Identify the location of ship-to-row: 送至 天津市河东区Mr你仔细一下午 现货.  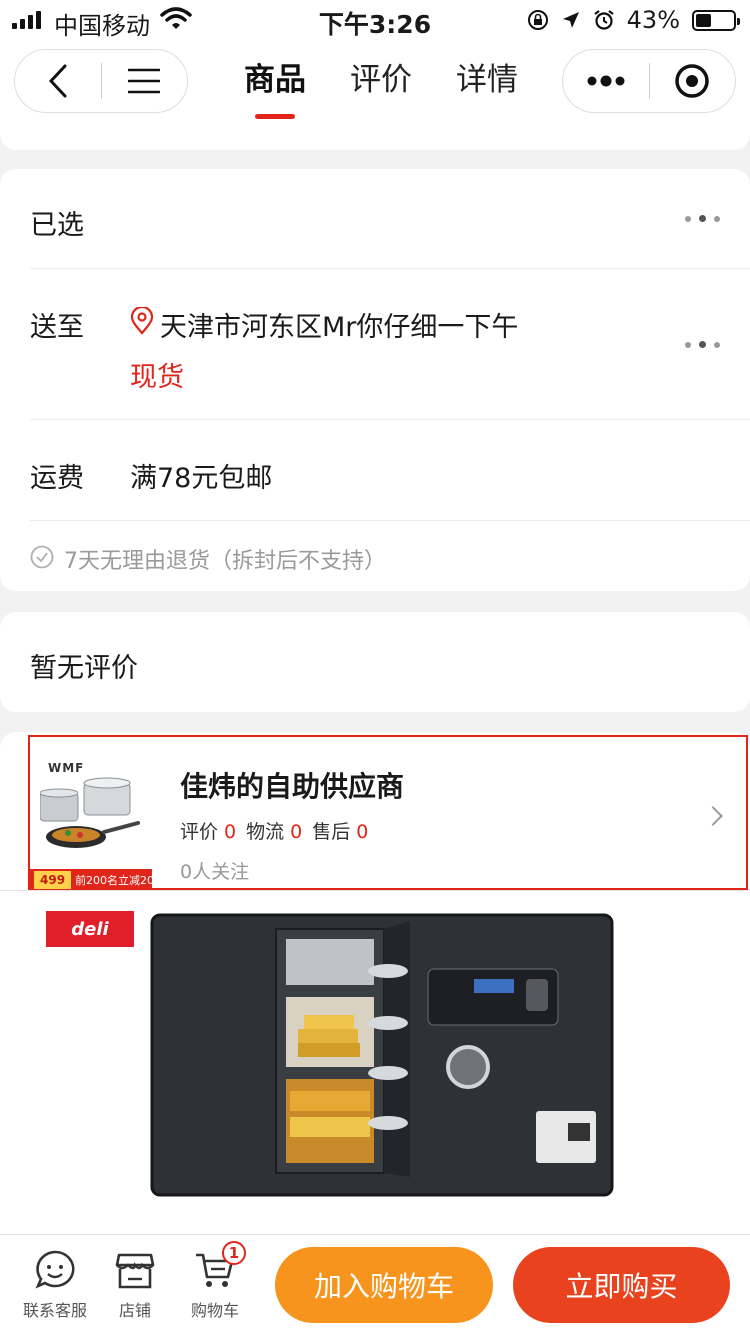
(390, 344).